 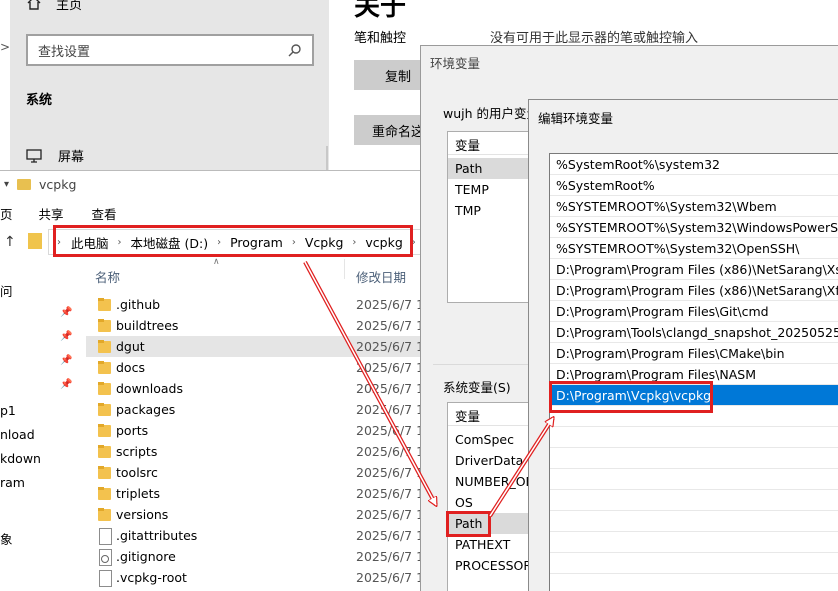 I want to click on file-row: ports 2025/6/7 1, so click(x=258, y=430).